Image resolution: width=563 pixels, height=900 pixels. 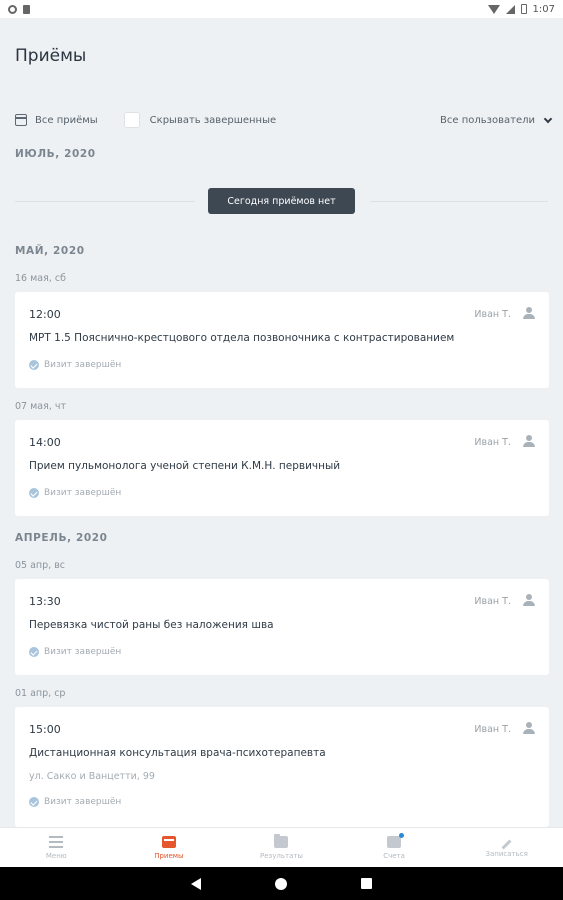 I want to click on hide-completed-label: Скрывать завершенные, so click(x=213, y=120).